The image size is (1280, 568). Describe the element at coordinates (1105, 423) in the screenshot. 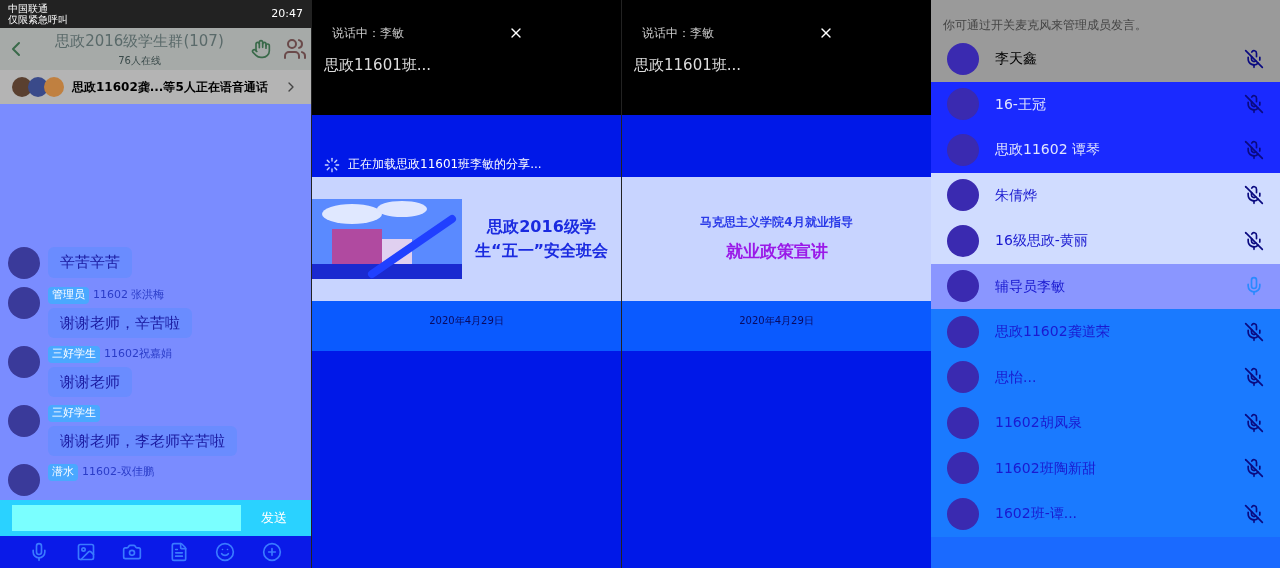

I see `member-row: 11602胡凤泉` at that location.